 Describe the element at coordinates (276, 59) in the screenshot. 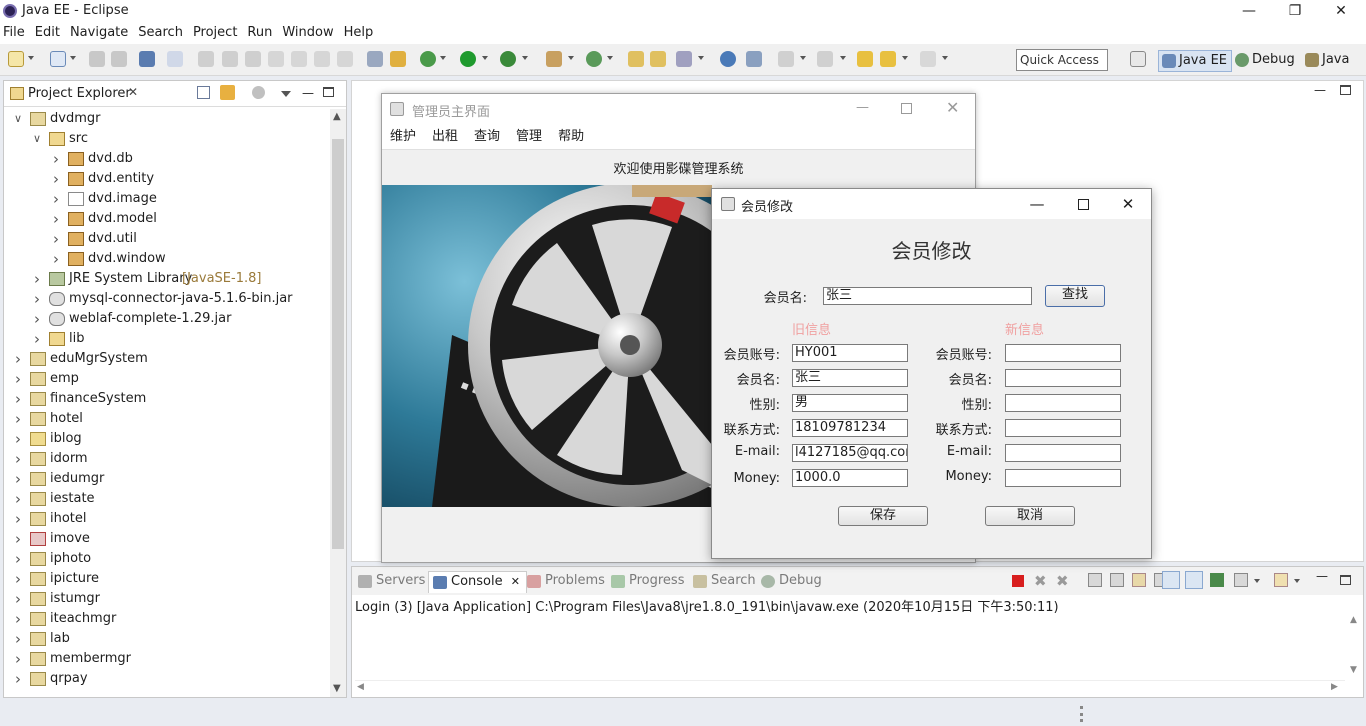

I see `disconnect-icon` at that location.